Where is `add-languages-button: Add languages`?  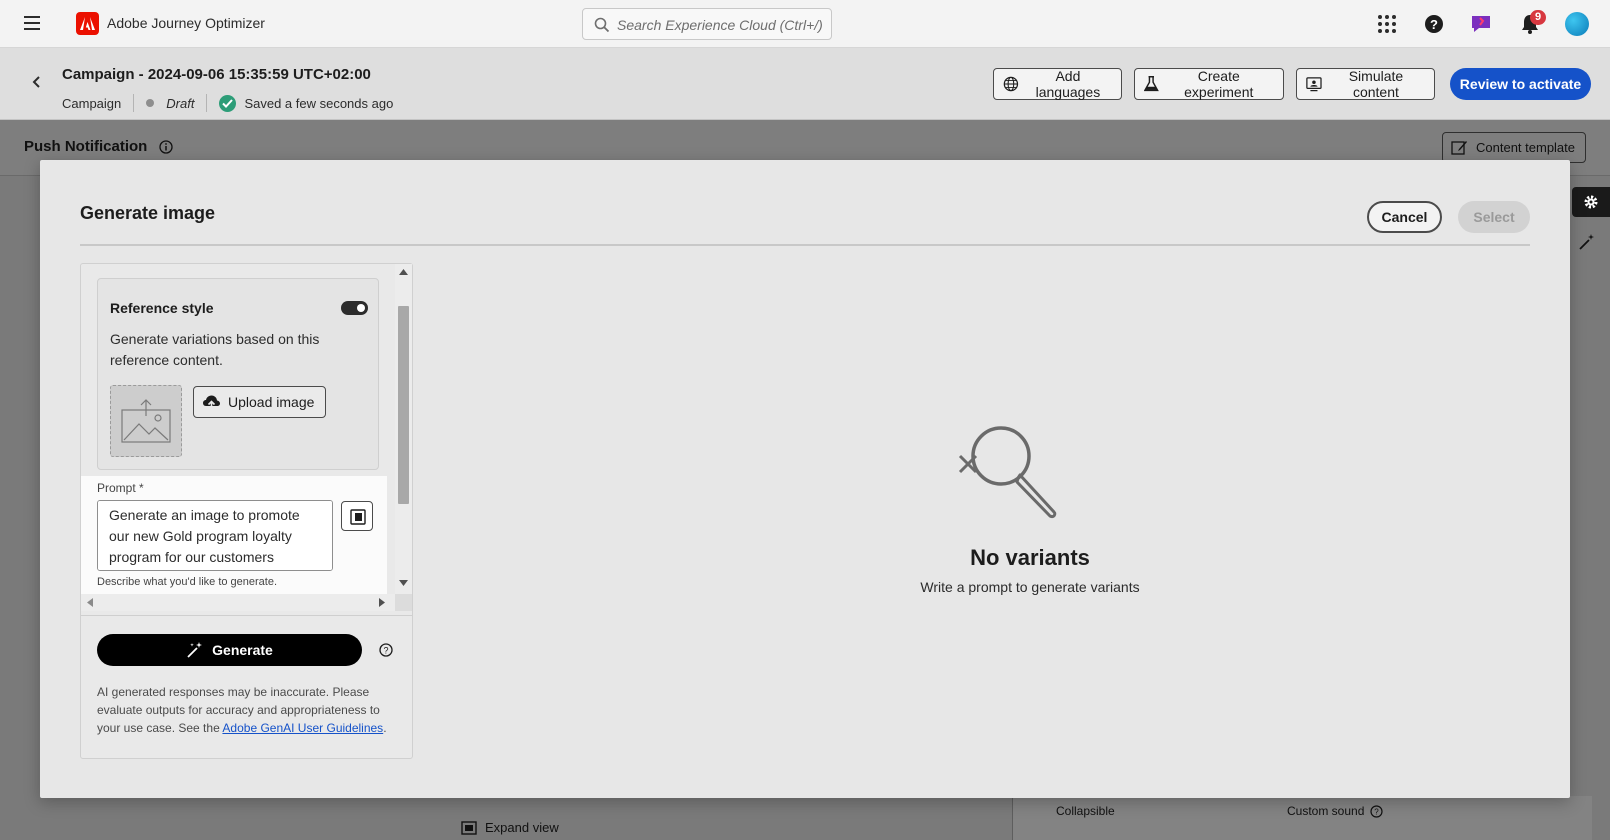 add-languages-button: Add languages is located at coordinates (1057, 84).